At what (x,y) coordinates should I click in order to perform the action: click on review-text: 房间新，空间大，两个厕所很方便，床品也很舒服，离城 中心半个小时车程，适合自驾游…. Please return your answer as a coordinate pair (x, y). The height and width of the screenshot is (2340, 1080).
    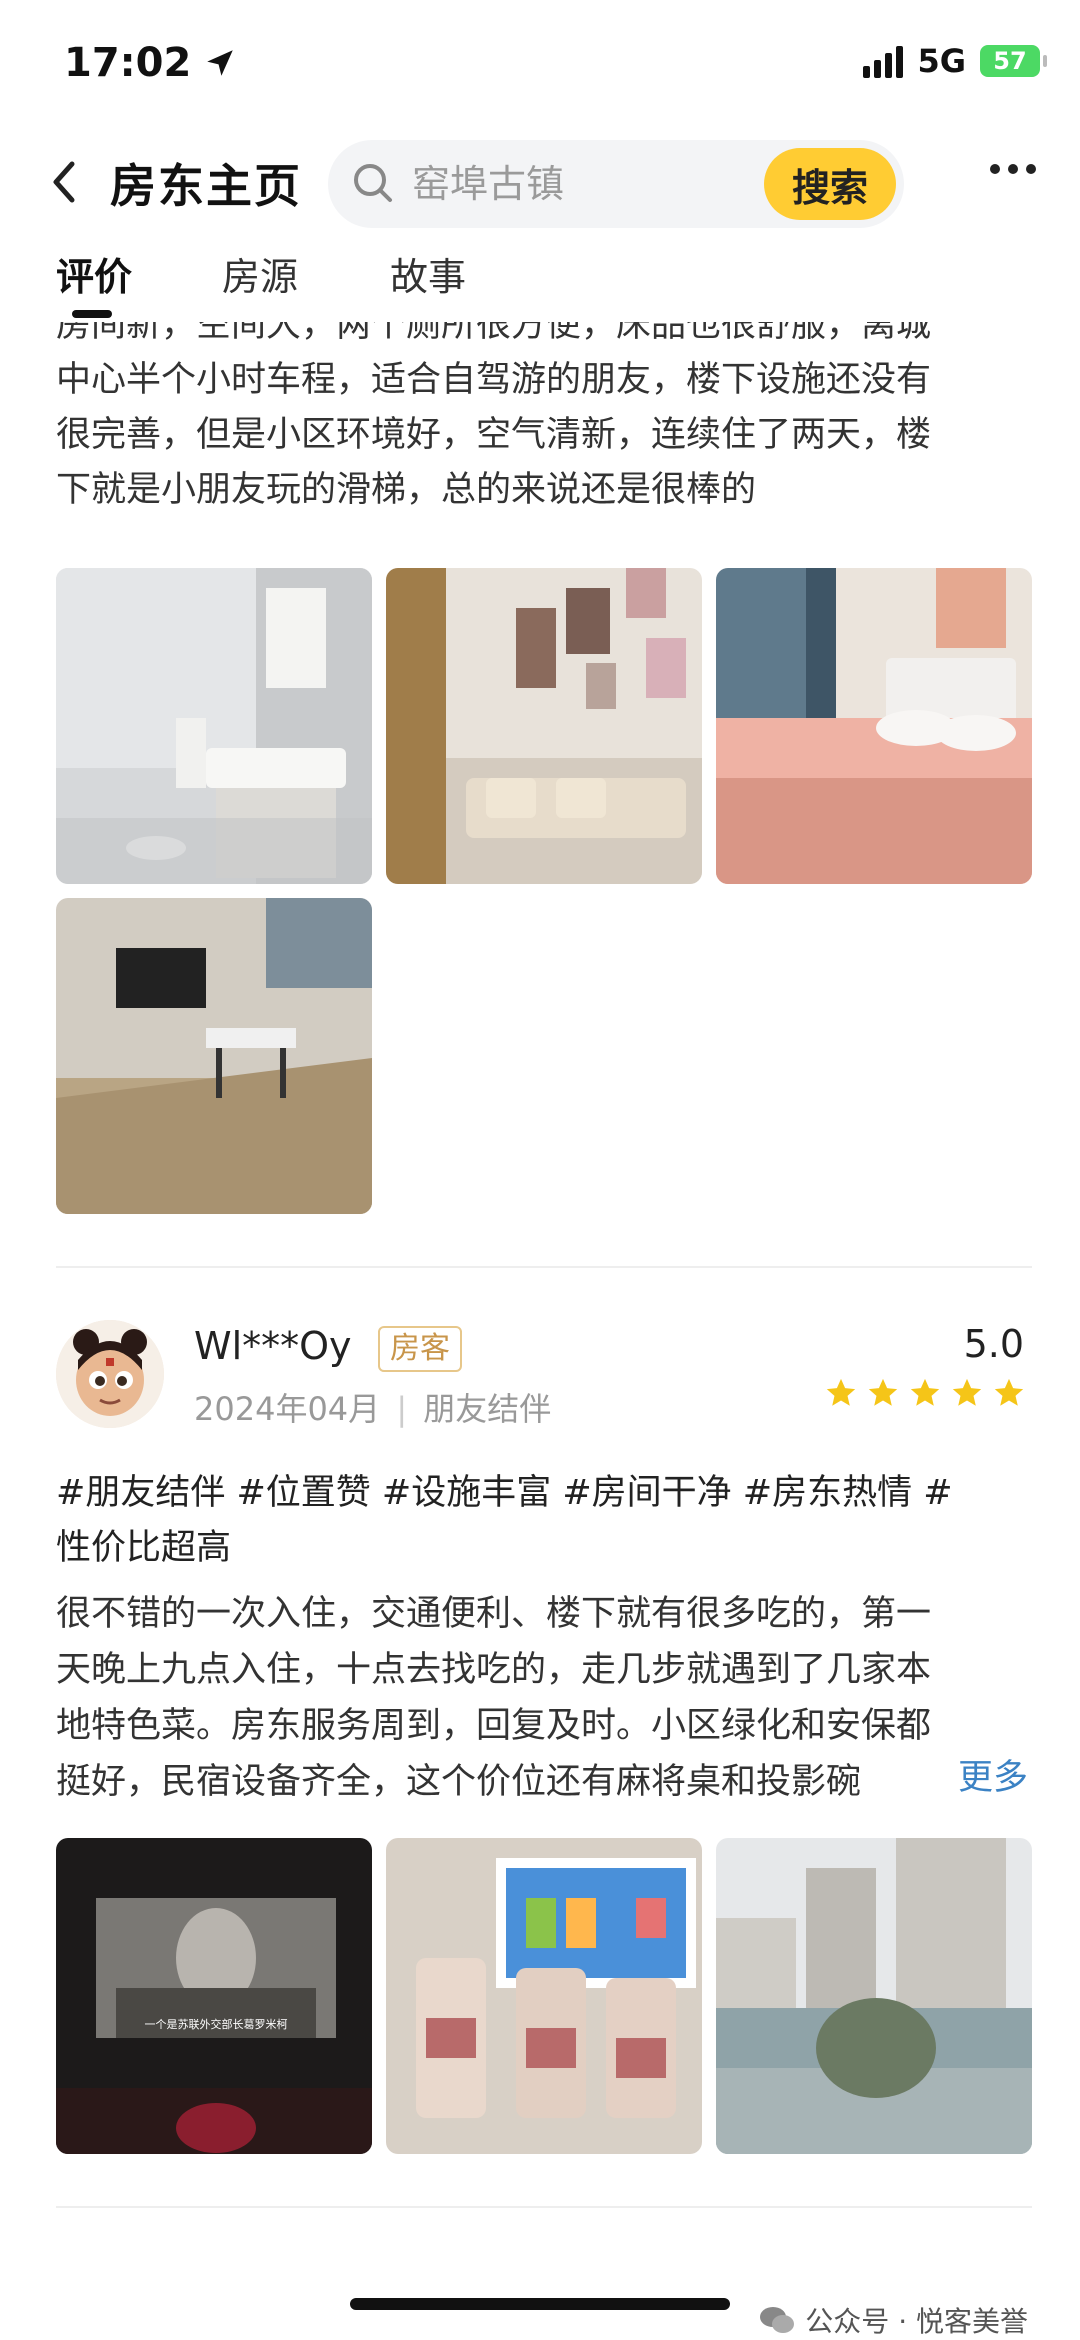
    Looking at the image, I should click on (544, 430).